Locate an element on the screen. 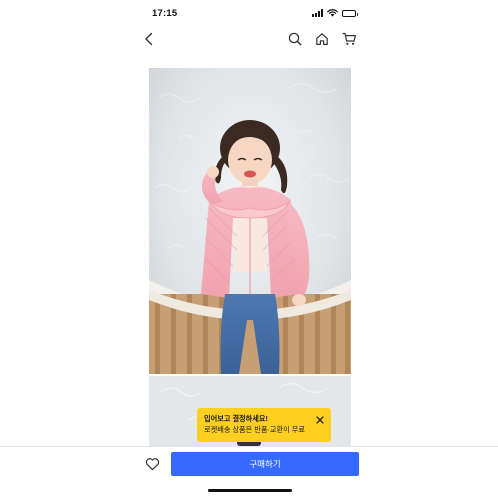 The image size is (498, 498). promo-tooltip-text: 로켓배송 상품은 반품·교환이 무료 is located at coordinates (254, 429).